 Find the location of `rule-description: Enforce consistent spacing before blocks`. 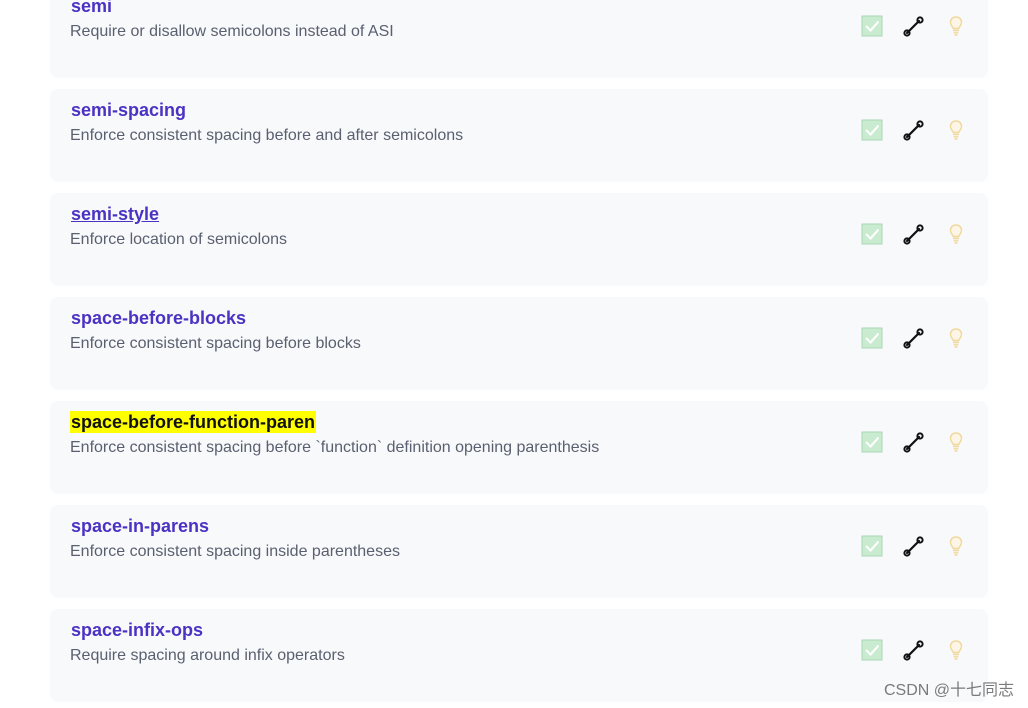

rule-description: Enforce consistent spacing before blocks is located at coordinates (215, 343).